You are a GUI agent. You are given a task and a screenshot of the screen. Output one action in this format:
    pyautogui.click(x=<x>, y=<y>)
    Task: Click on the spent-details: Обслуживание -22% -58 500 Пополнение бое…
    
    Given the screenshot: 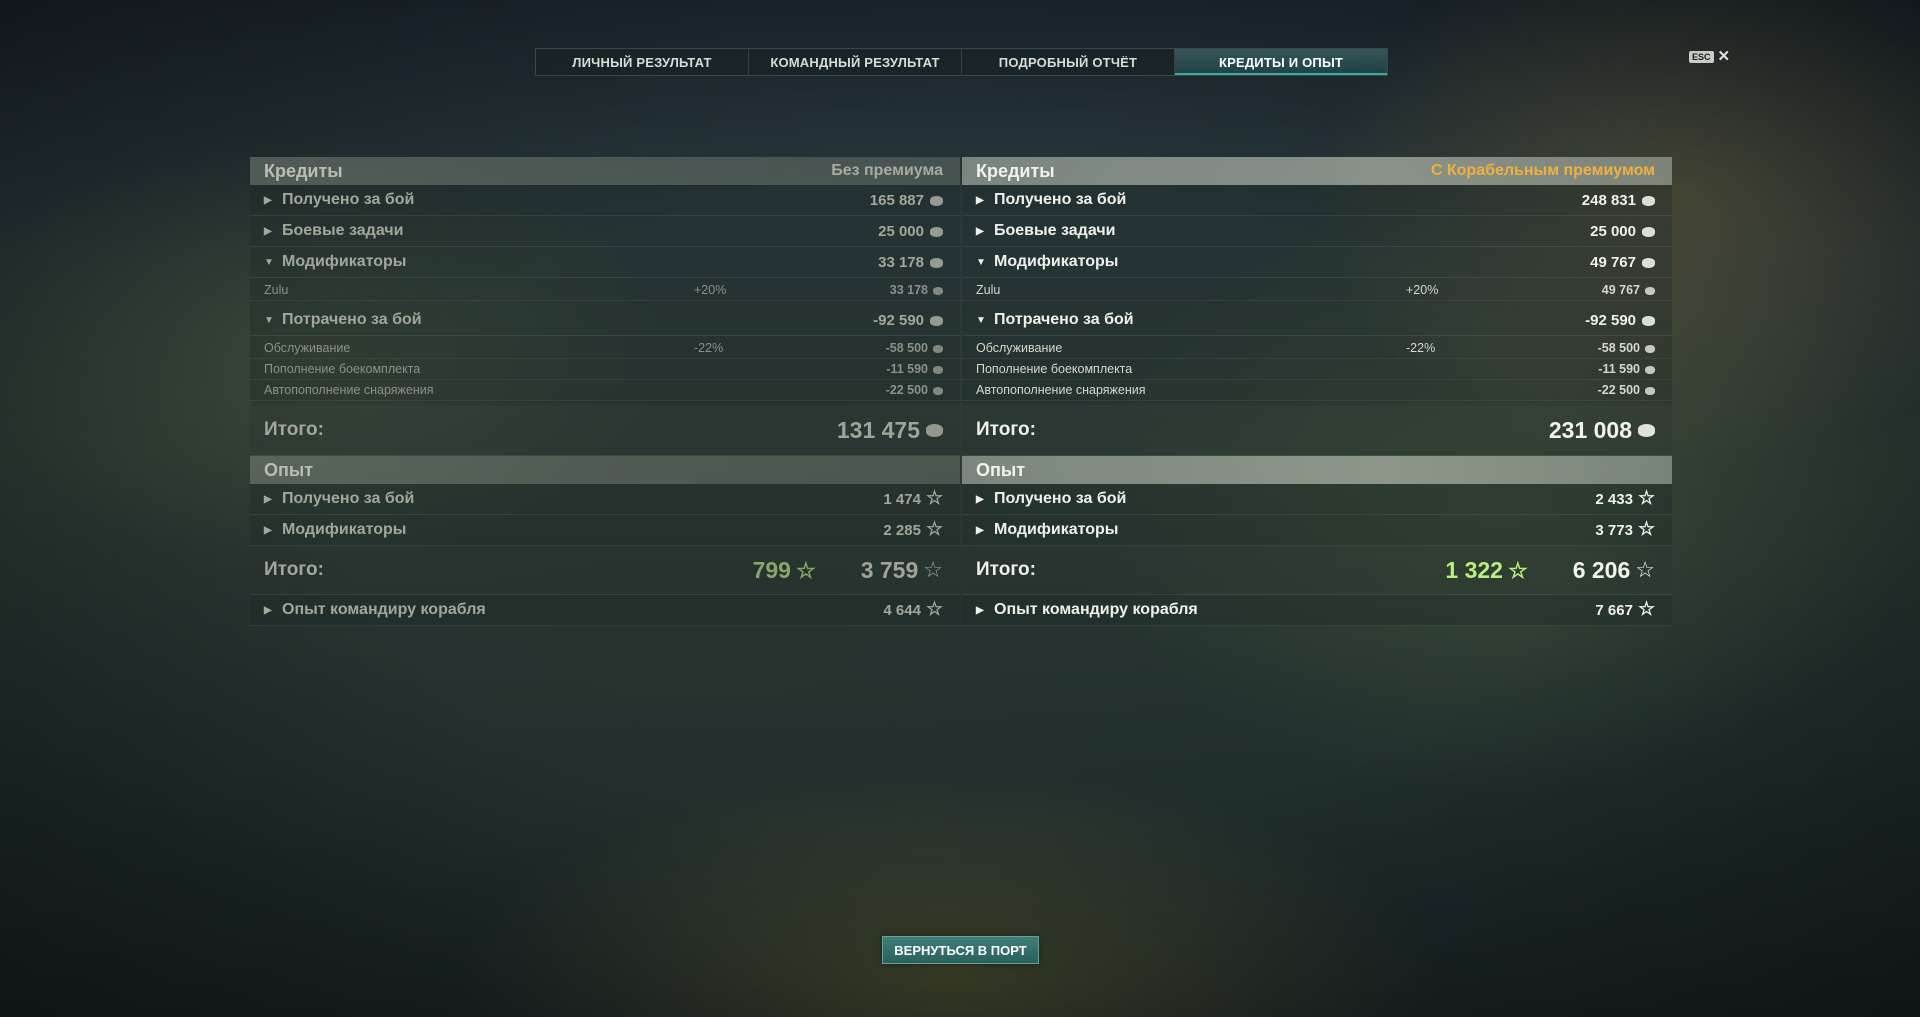 What is the action you would take?
    pyautogui.click(x=1317, y=370)
    